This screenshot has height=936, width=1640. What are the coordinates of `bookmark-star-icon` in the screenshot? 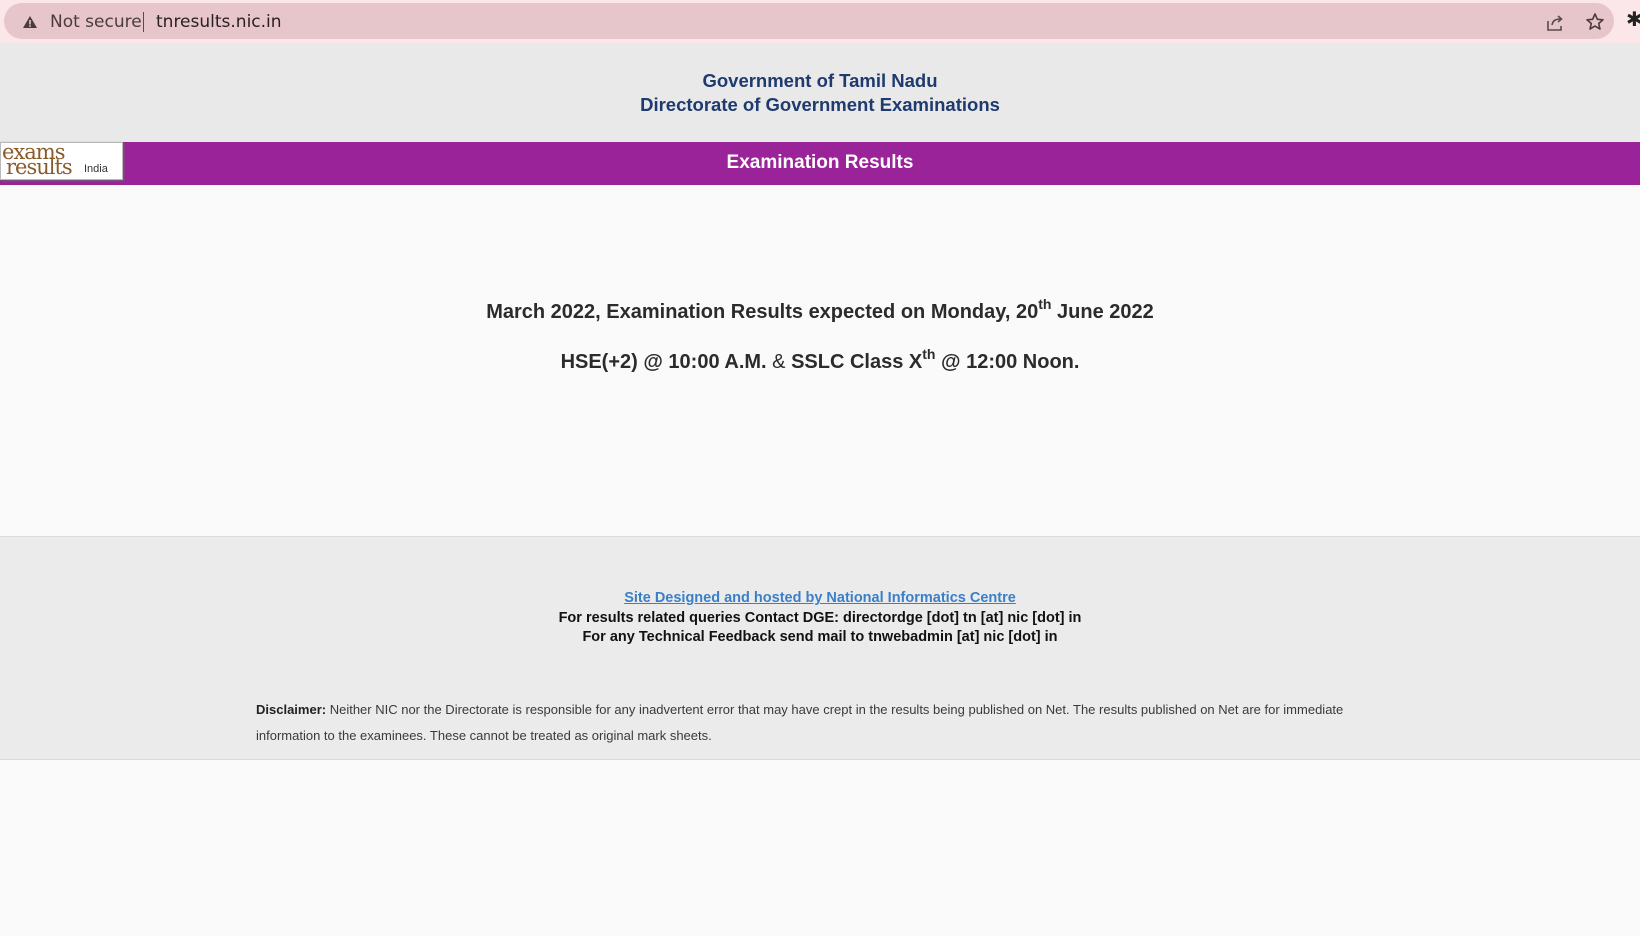 It's located at (1595, 22).